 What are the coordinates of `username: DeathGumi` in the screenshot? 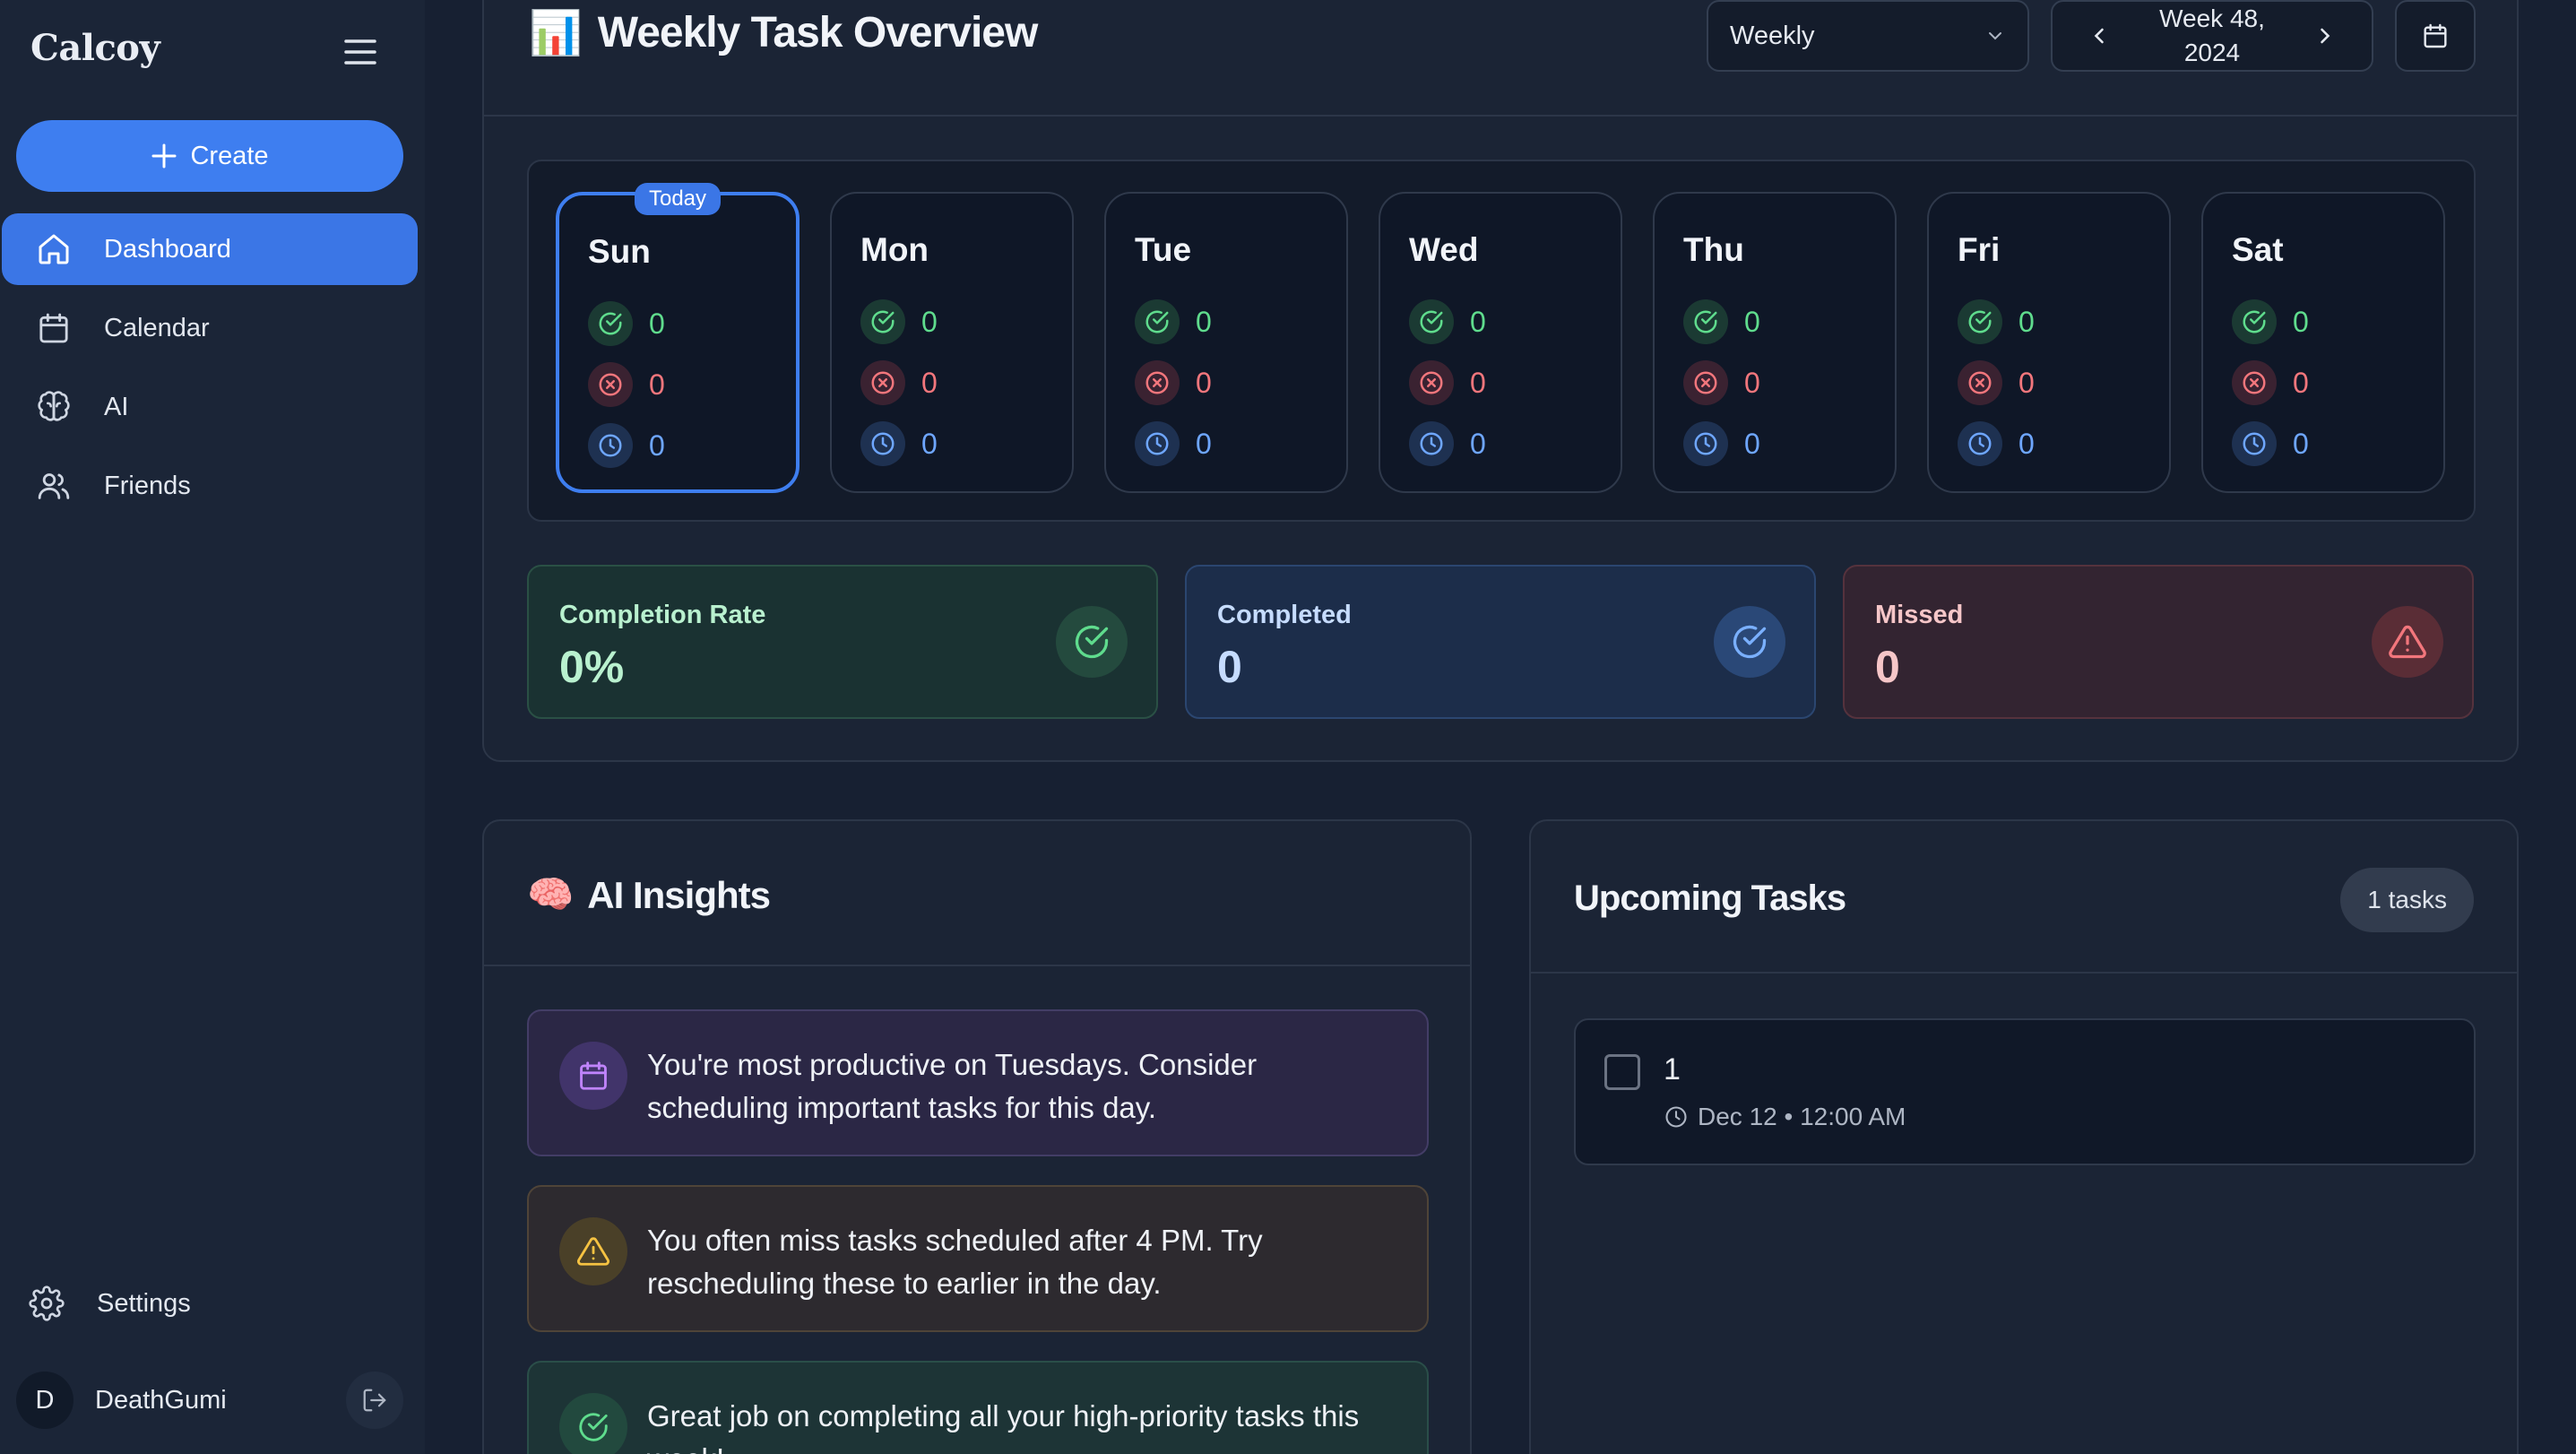 It's located at (161, 1400).